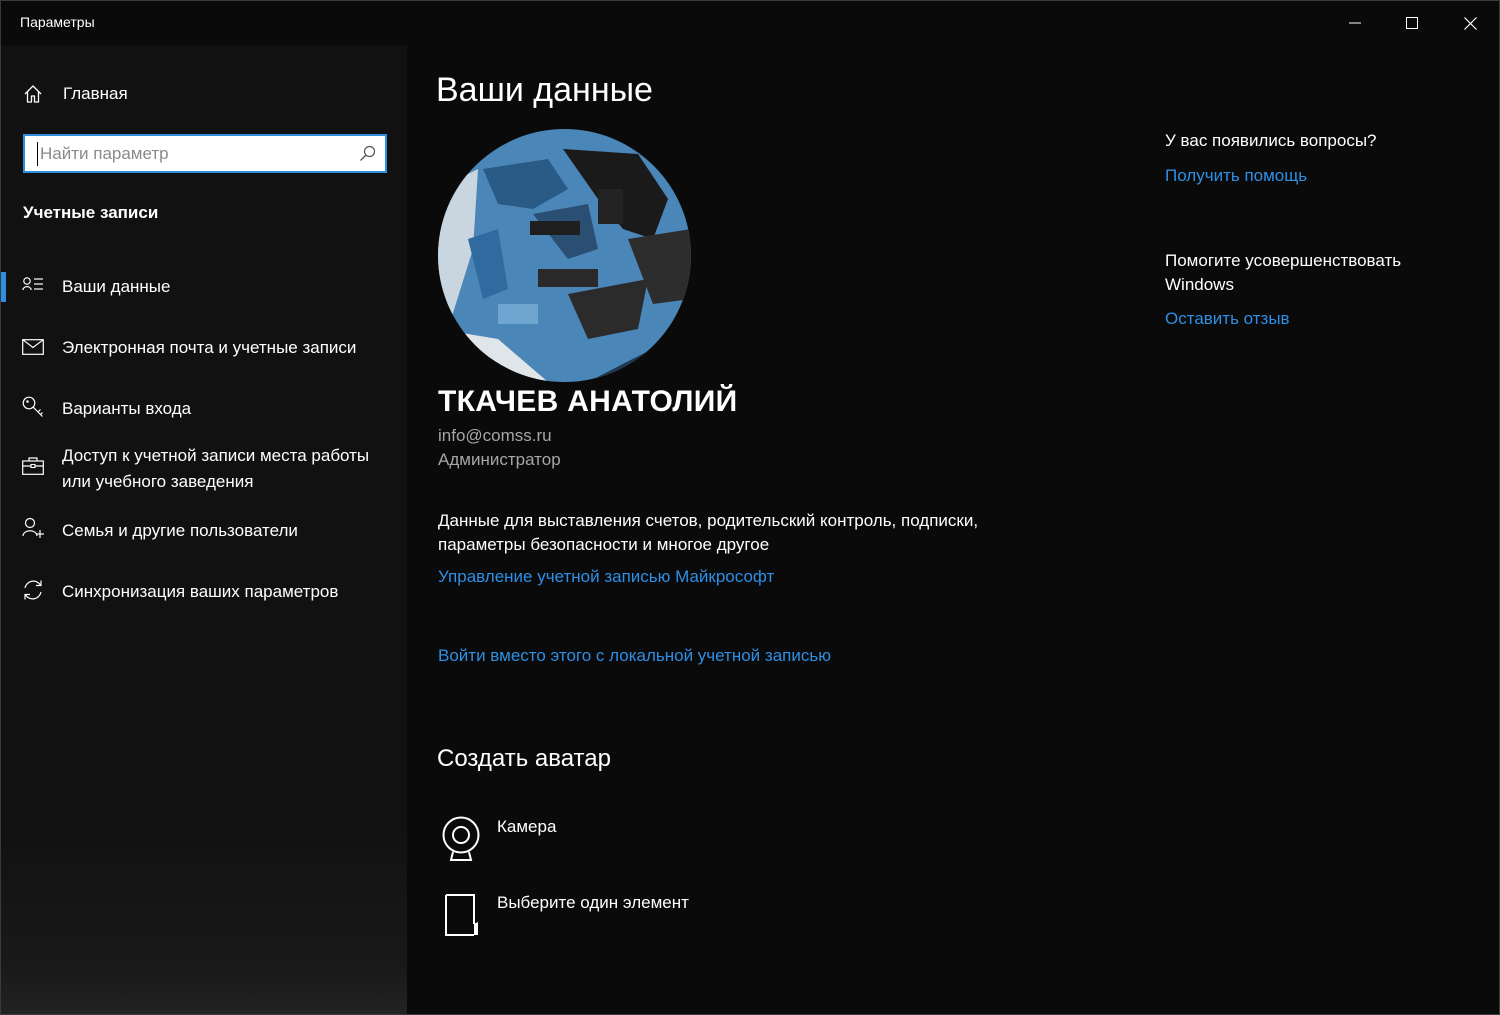 Image resolution: width=1500 pixels, height=1015 pixels. I want to click on briefcase-icon, so click(33, 468).